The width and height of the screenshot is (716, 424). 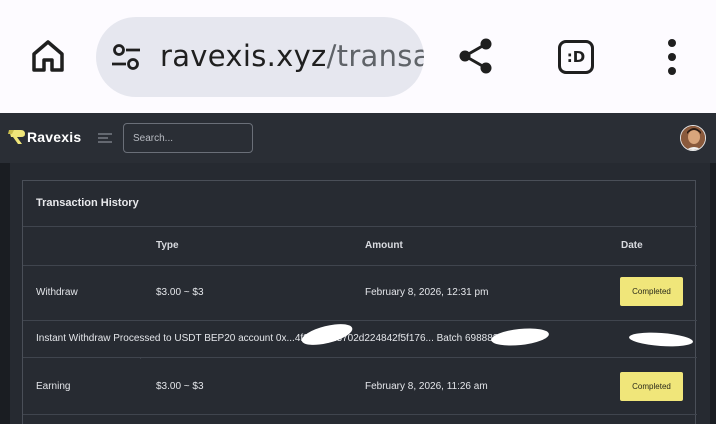 What do you see at coordinates (384, 245) in the screenshot?
I see `column-header-amount: Amount` at bounding box center [384, 245].